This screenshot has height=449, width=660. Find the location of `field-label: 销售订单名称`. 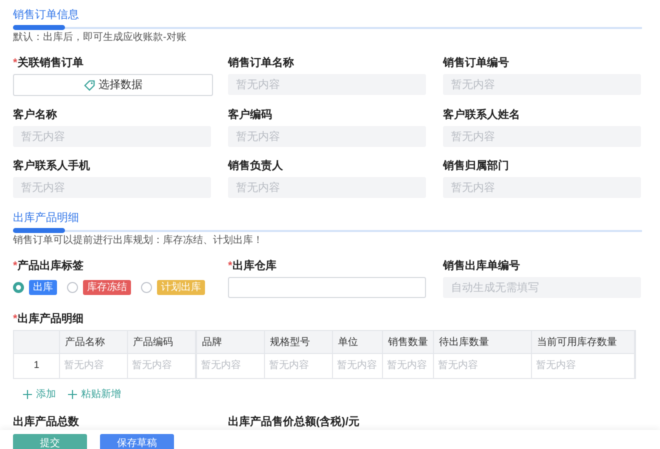

field-label: 销售订单名称 is located at coordinates (261, 63).